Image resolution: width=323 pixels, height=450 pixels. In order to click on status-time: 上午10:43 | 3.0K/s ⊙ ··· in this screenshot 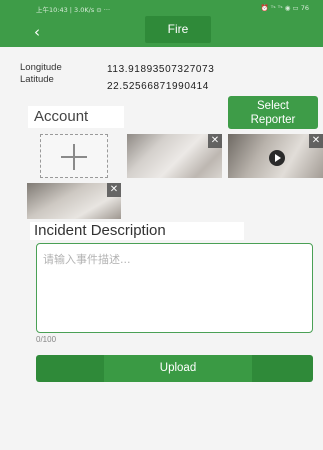, I will do `click(73, 10)`.